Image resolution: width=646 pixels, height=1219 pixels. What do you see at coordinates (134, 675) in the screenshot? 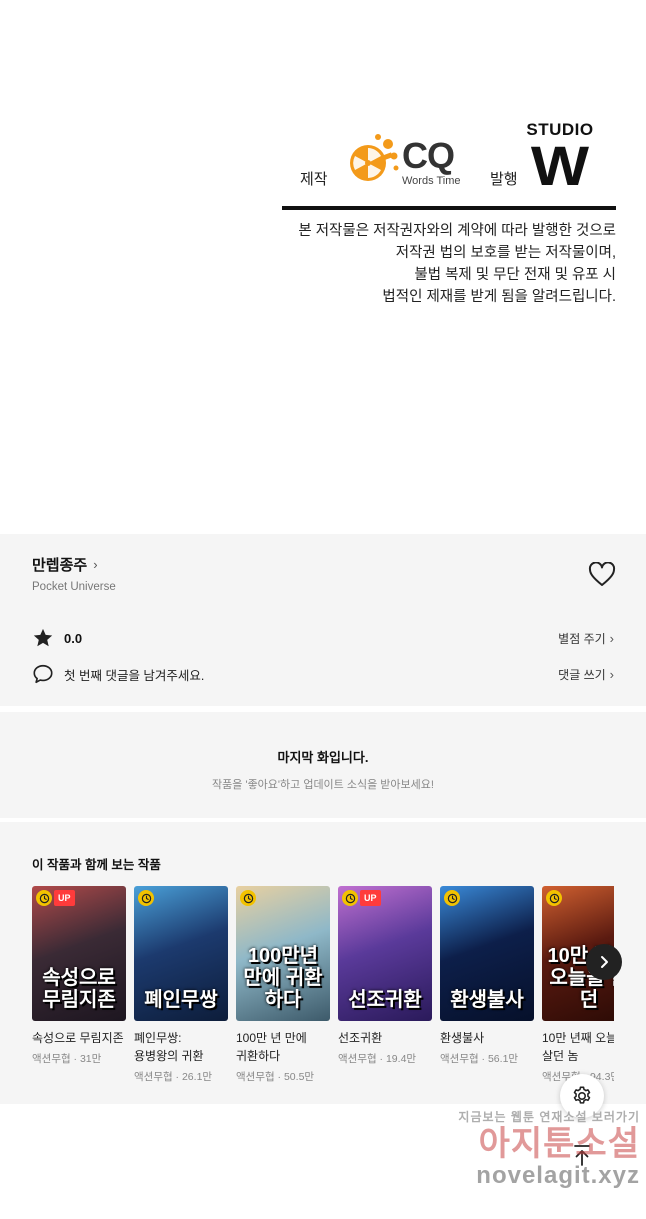
I see `comment-prompt: 첫 번째 댓글을 남겨주세요.` at bounding box center [134, 675].